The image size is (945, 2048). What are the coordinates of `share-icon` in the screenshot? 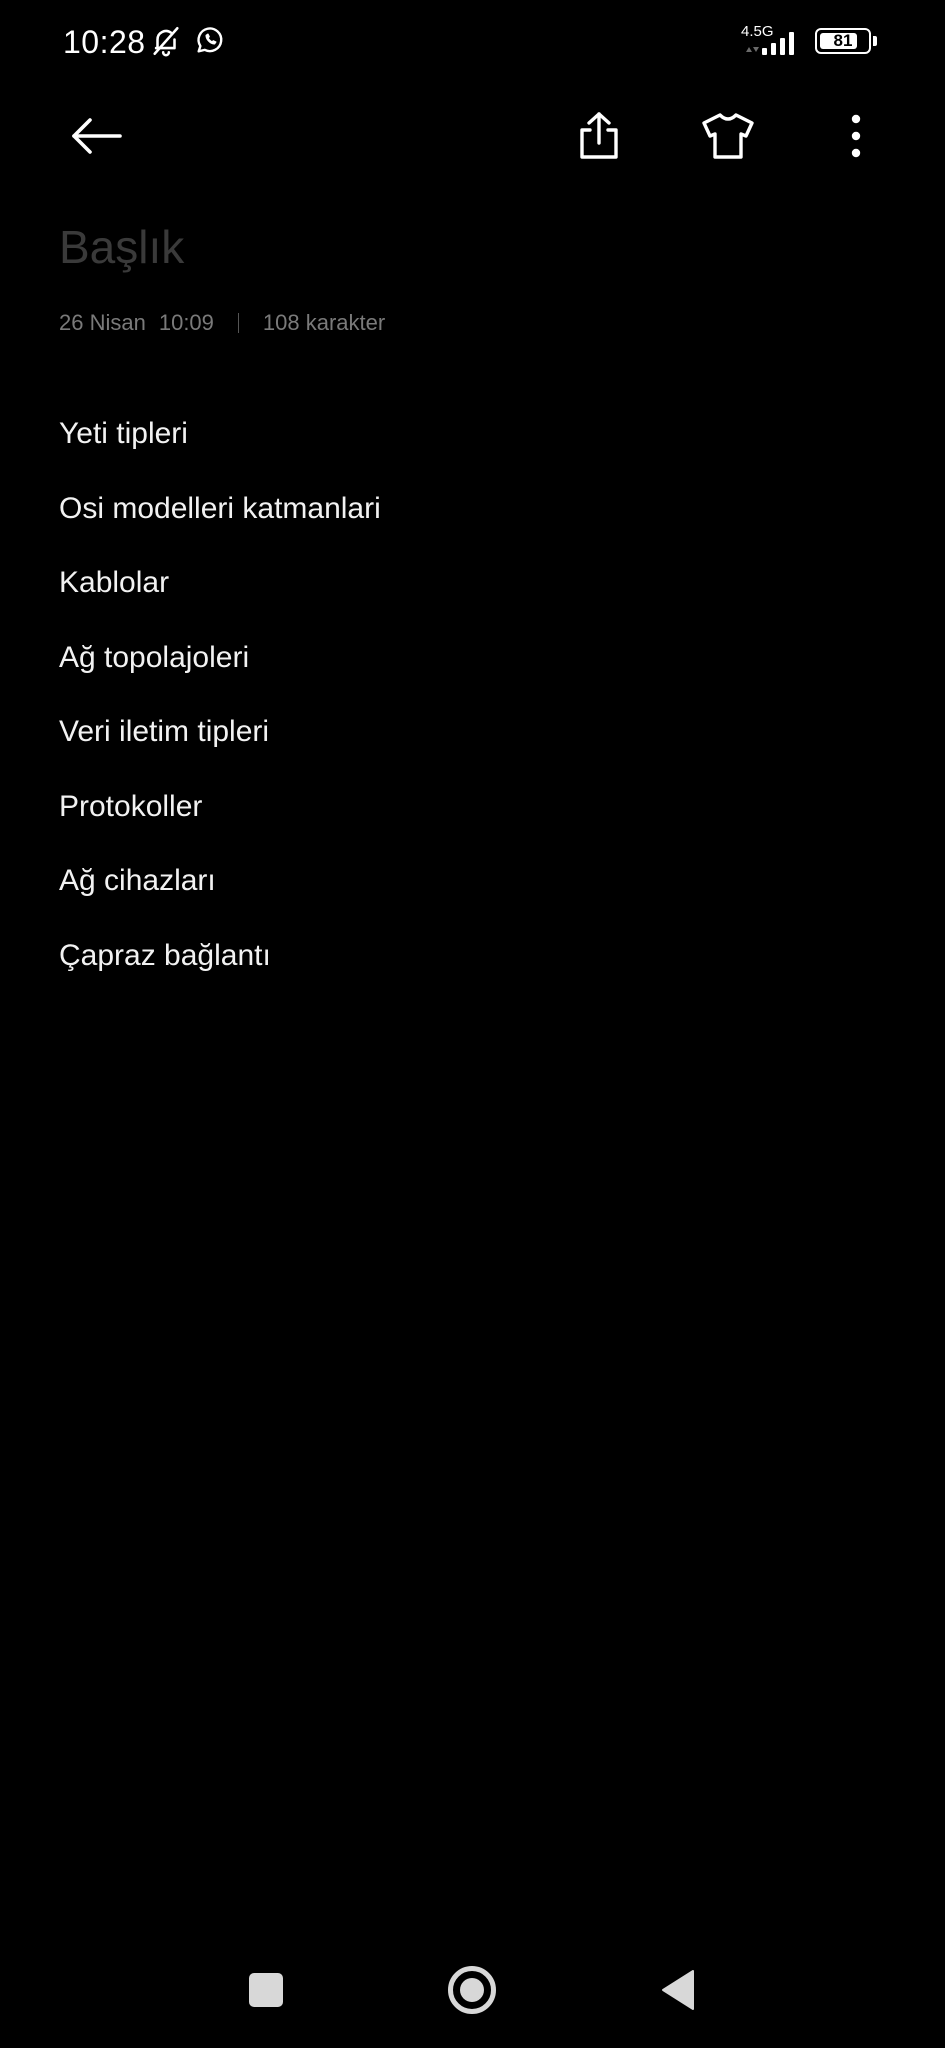 It's located at (599, 135).